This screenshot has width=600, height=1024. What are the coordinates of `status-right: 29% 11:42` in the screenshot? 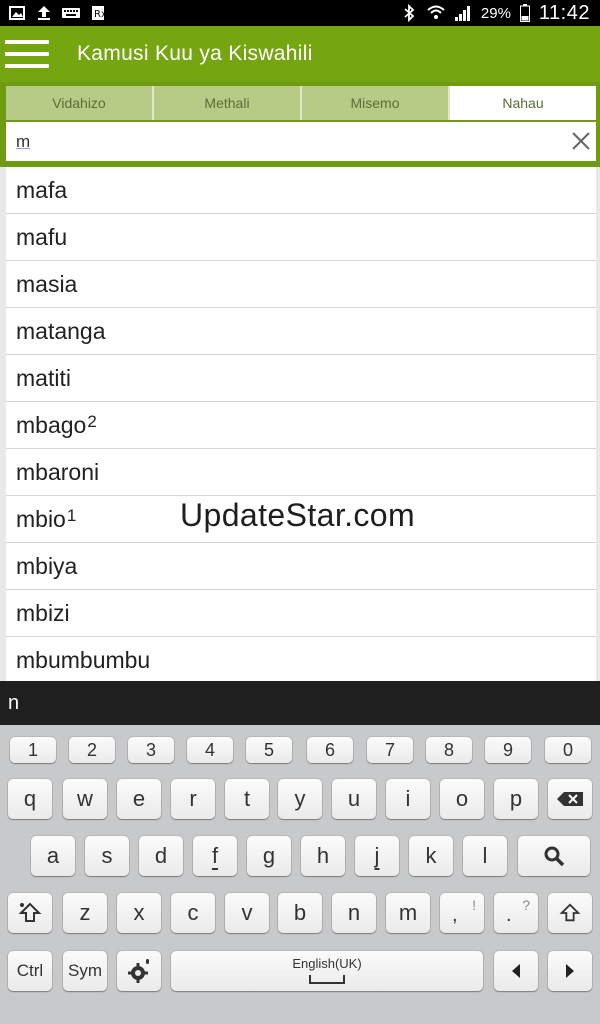 It's located at (495, 13).